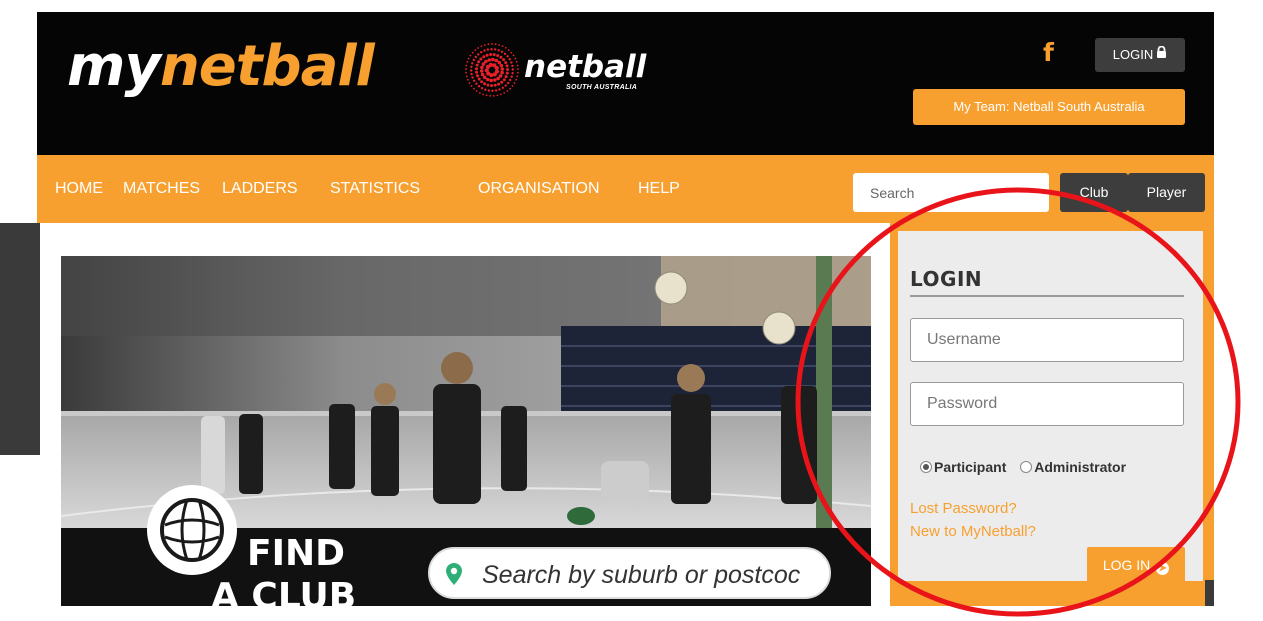 The image size is (1263, 621). I want to click on club-location-search: Search by suburb or postcoc, so click(629, 573).